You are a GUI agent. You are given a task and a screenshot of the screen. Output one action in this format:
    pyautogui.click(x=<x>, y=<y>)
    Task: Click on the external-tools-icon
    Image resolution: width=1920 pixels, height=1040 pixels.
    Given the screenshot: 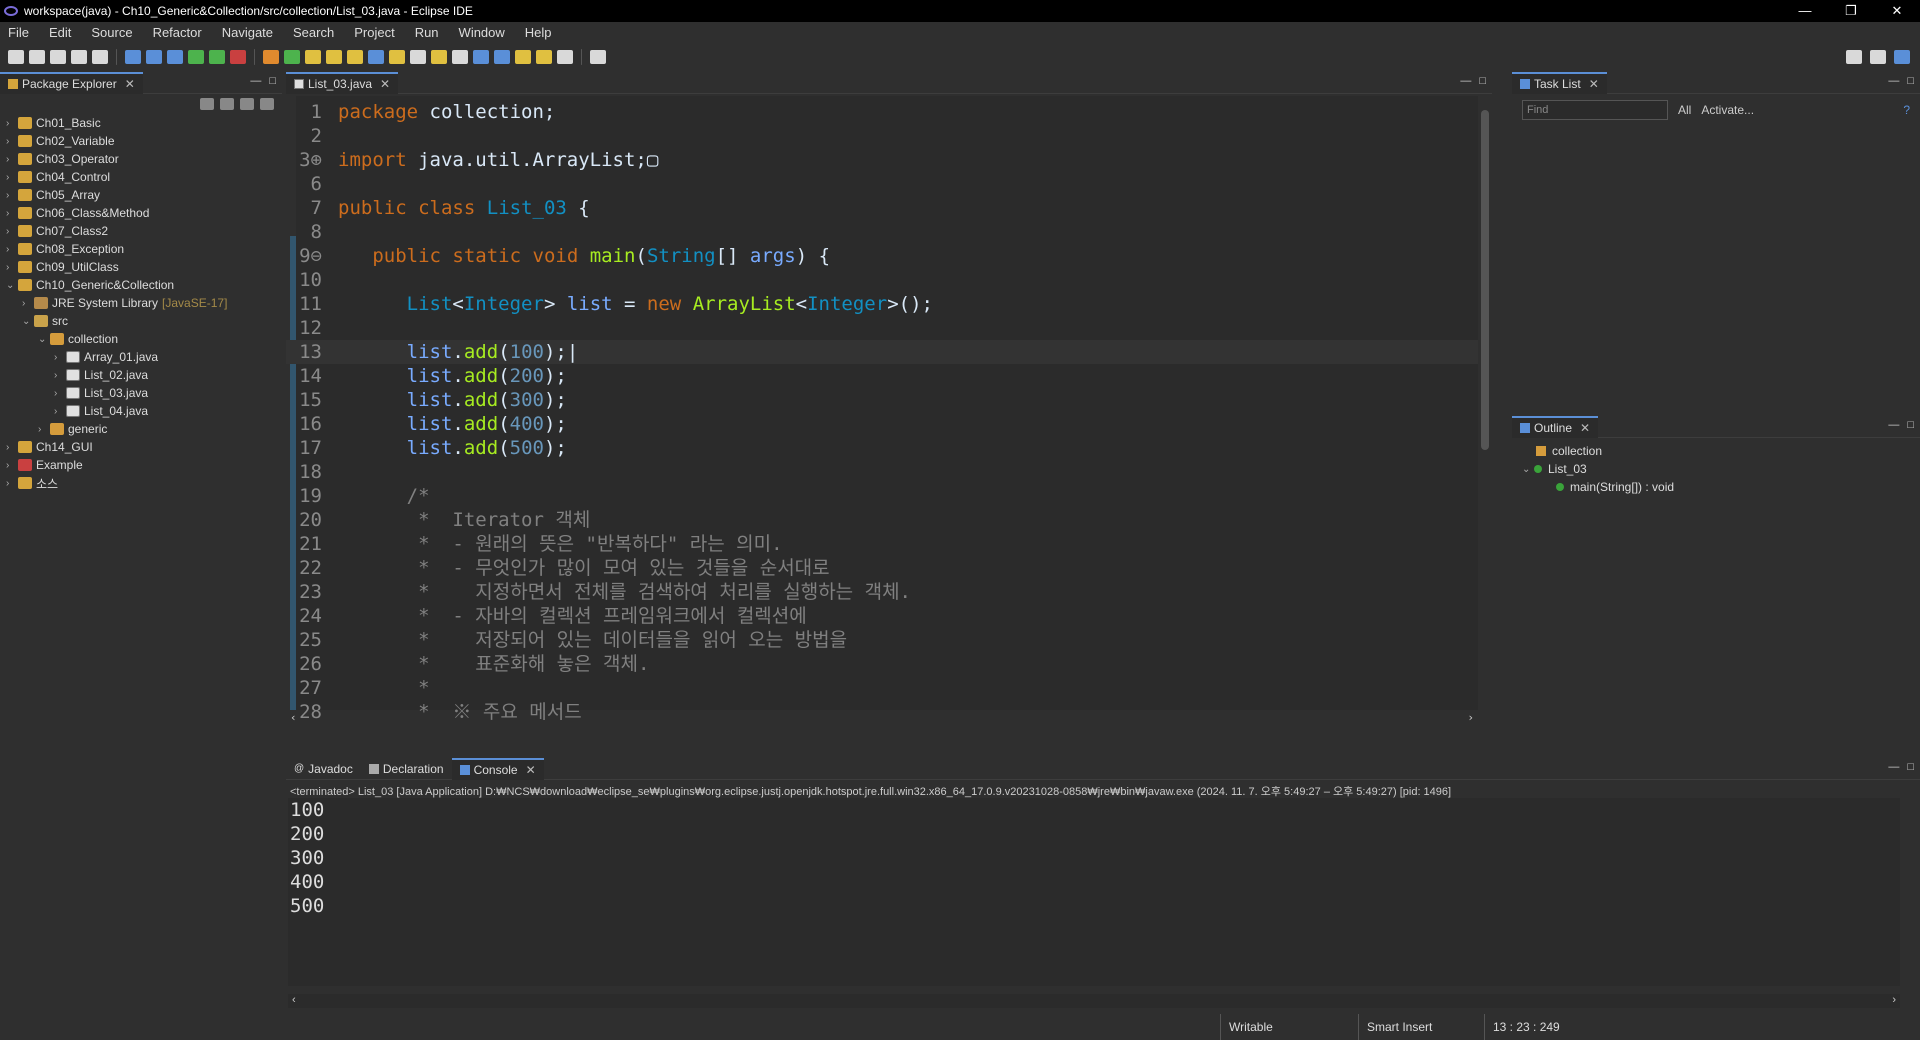 What is the action you would take?
    pyautogui.click(x=238, y=57)
    